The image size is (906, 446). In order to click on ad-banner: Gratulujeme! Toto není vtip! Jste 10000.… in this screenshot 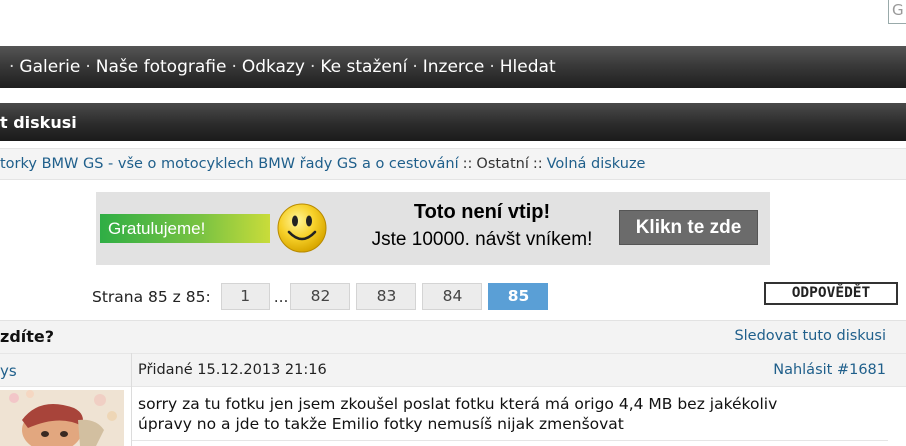, I will do `click(433, 228)`.